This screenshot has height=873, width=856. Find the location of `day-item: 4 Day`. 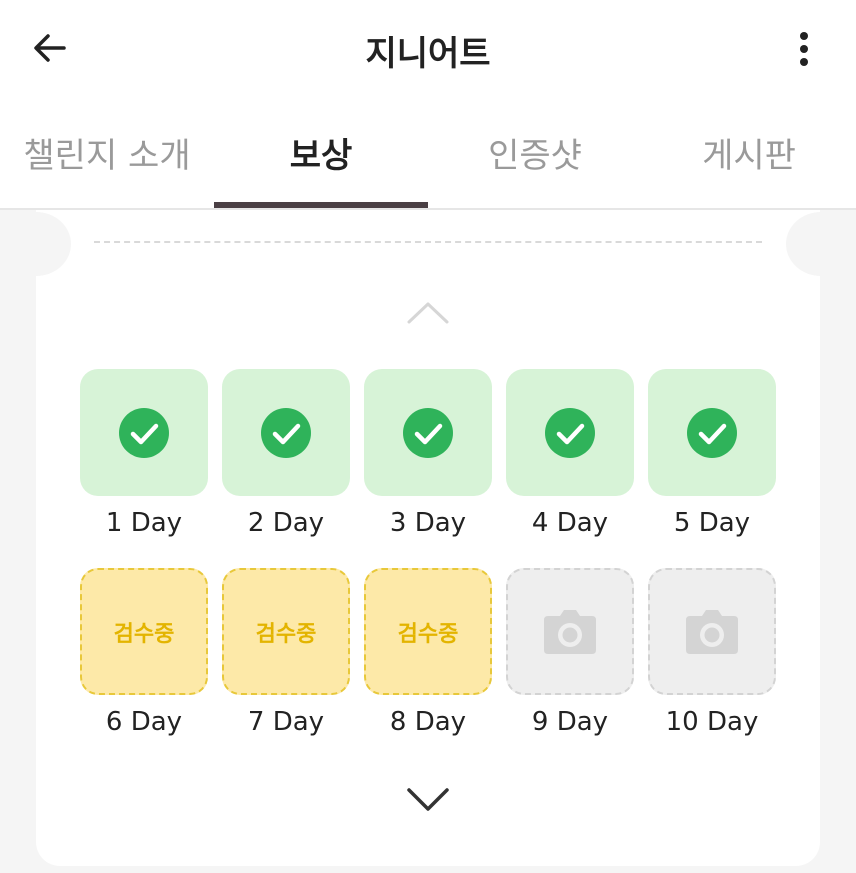

day-item: 4 Day is located at coordinates (570, 453).